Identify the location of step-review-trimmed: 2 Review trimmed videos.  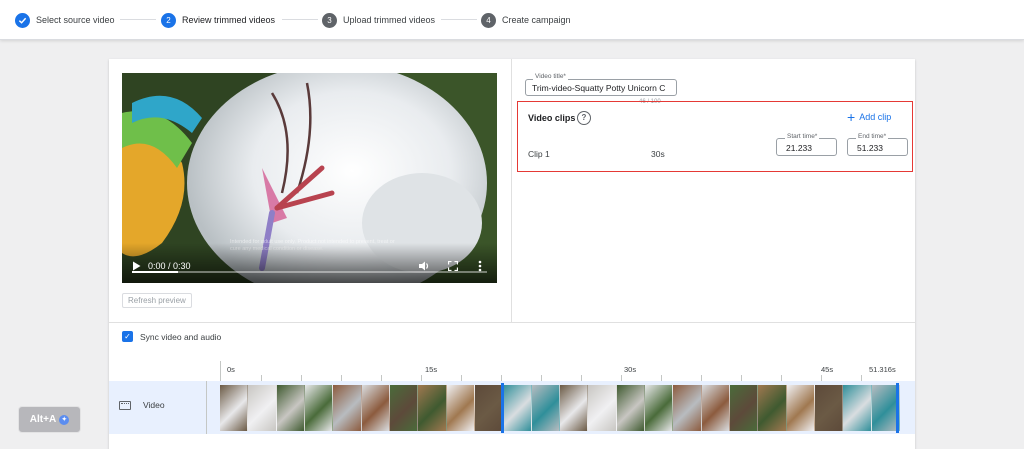
(218, 20).